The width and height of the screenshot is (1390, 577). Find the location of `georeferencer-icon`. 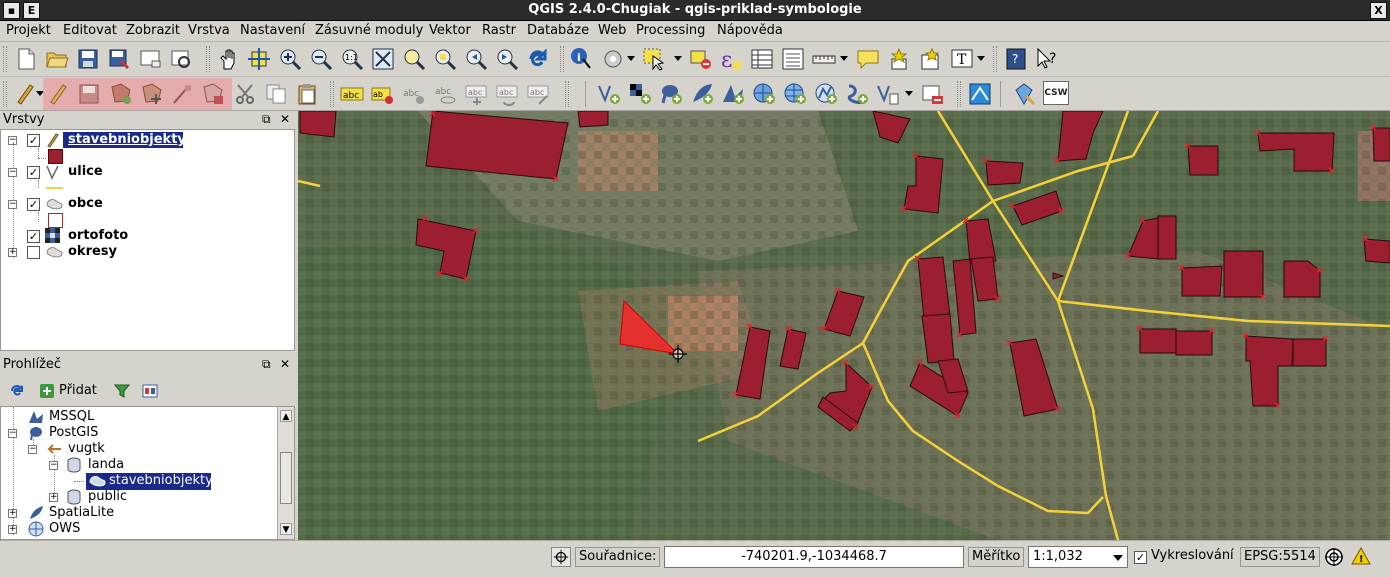

georeferencer-icon is located at coordinates (980, 94).